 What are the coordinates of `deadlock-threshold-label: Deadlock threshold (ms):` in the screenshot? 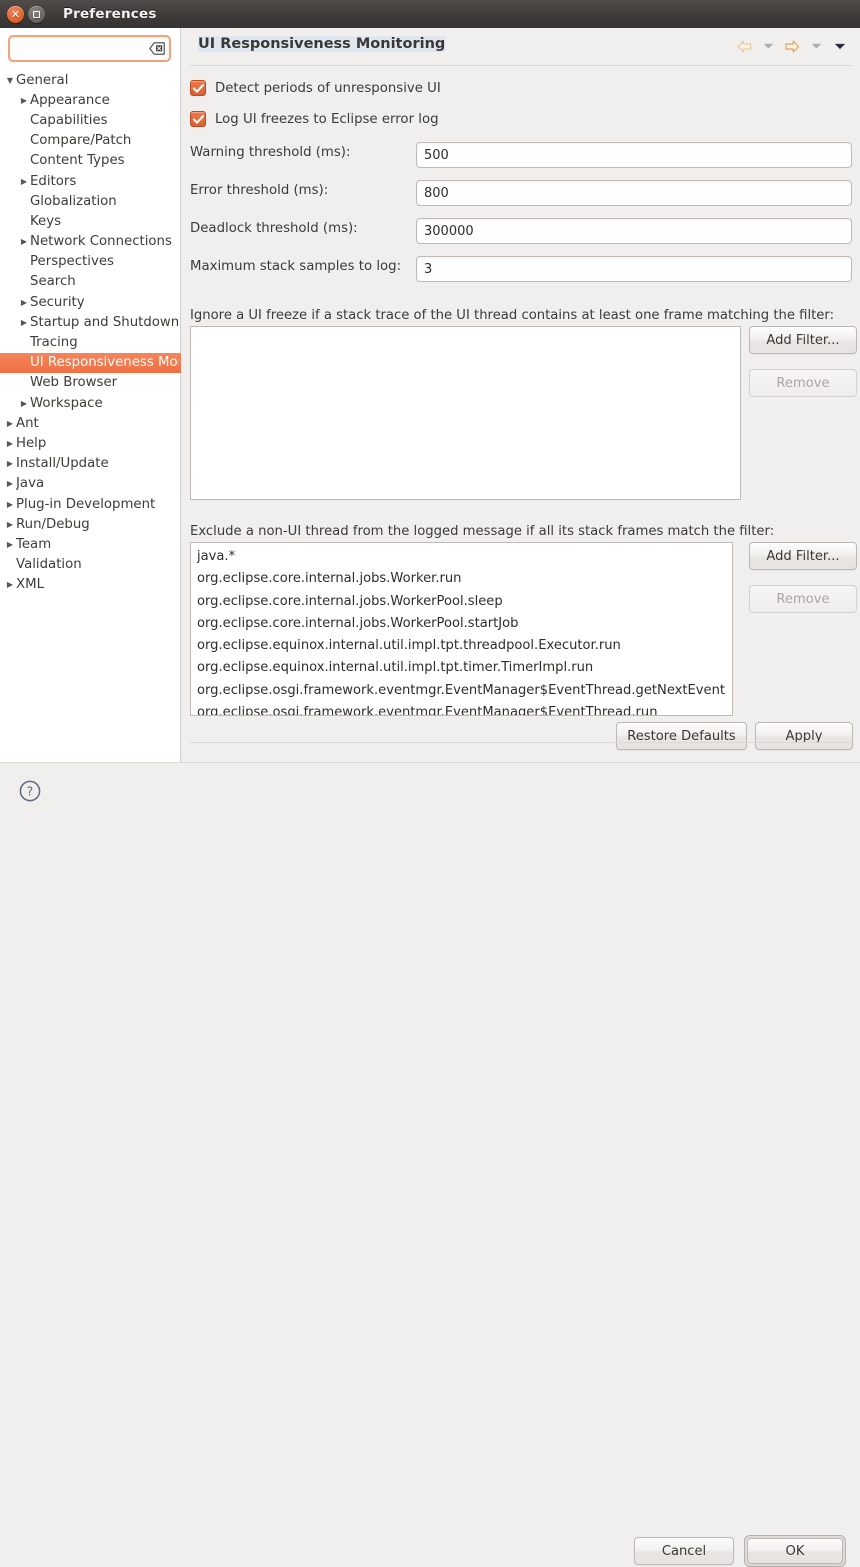 It's located at (274, 228).